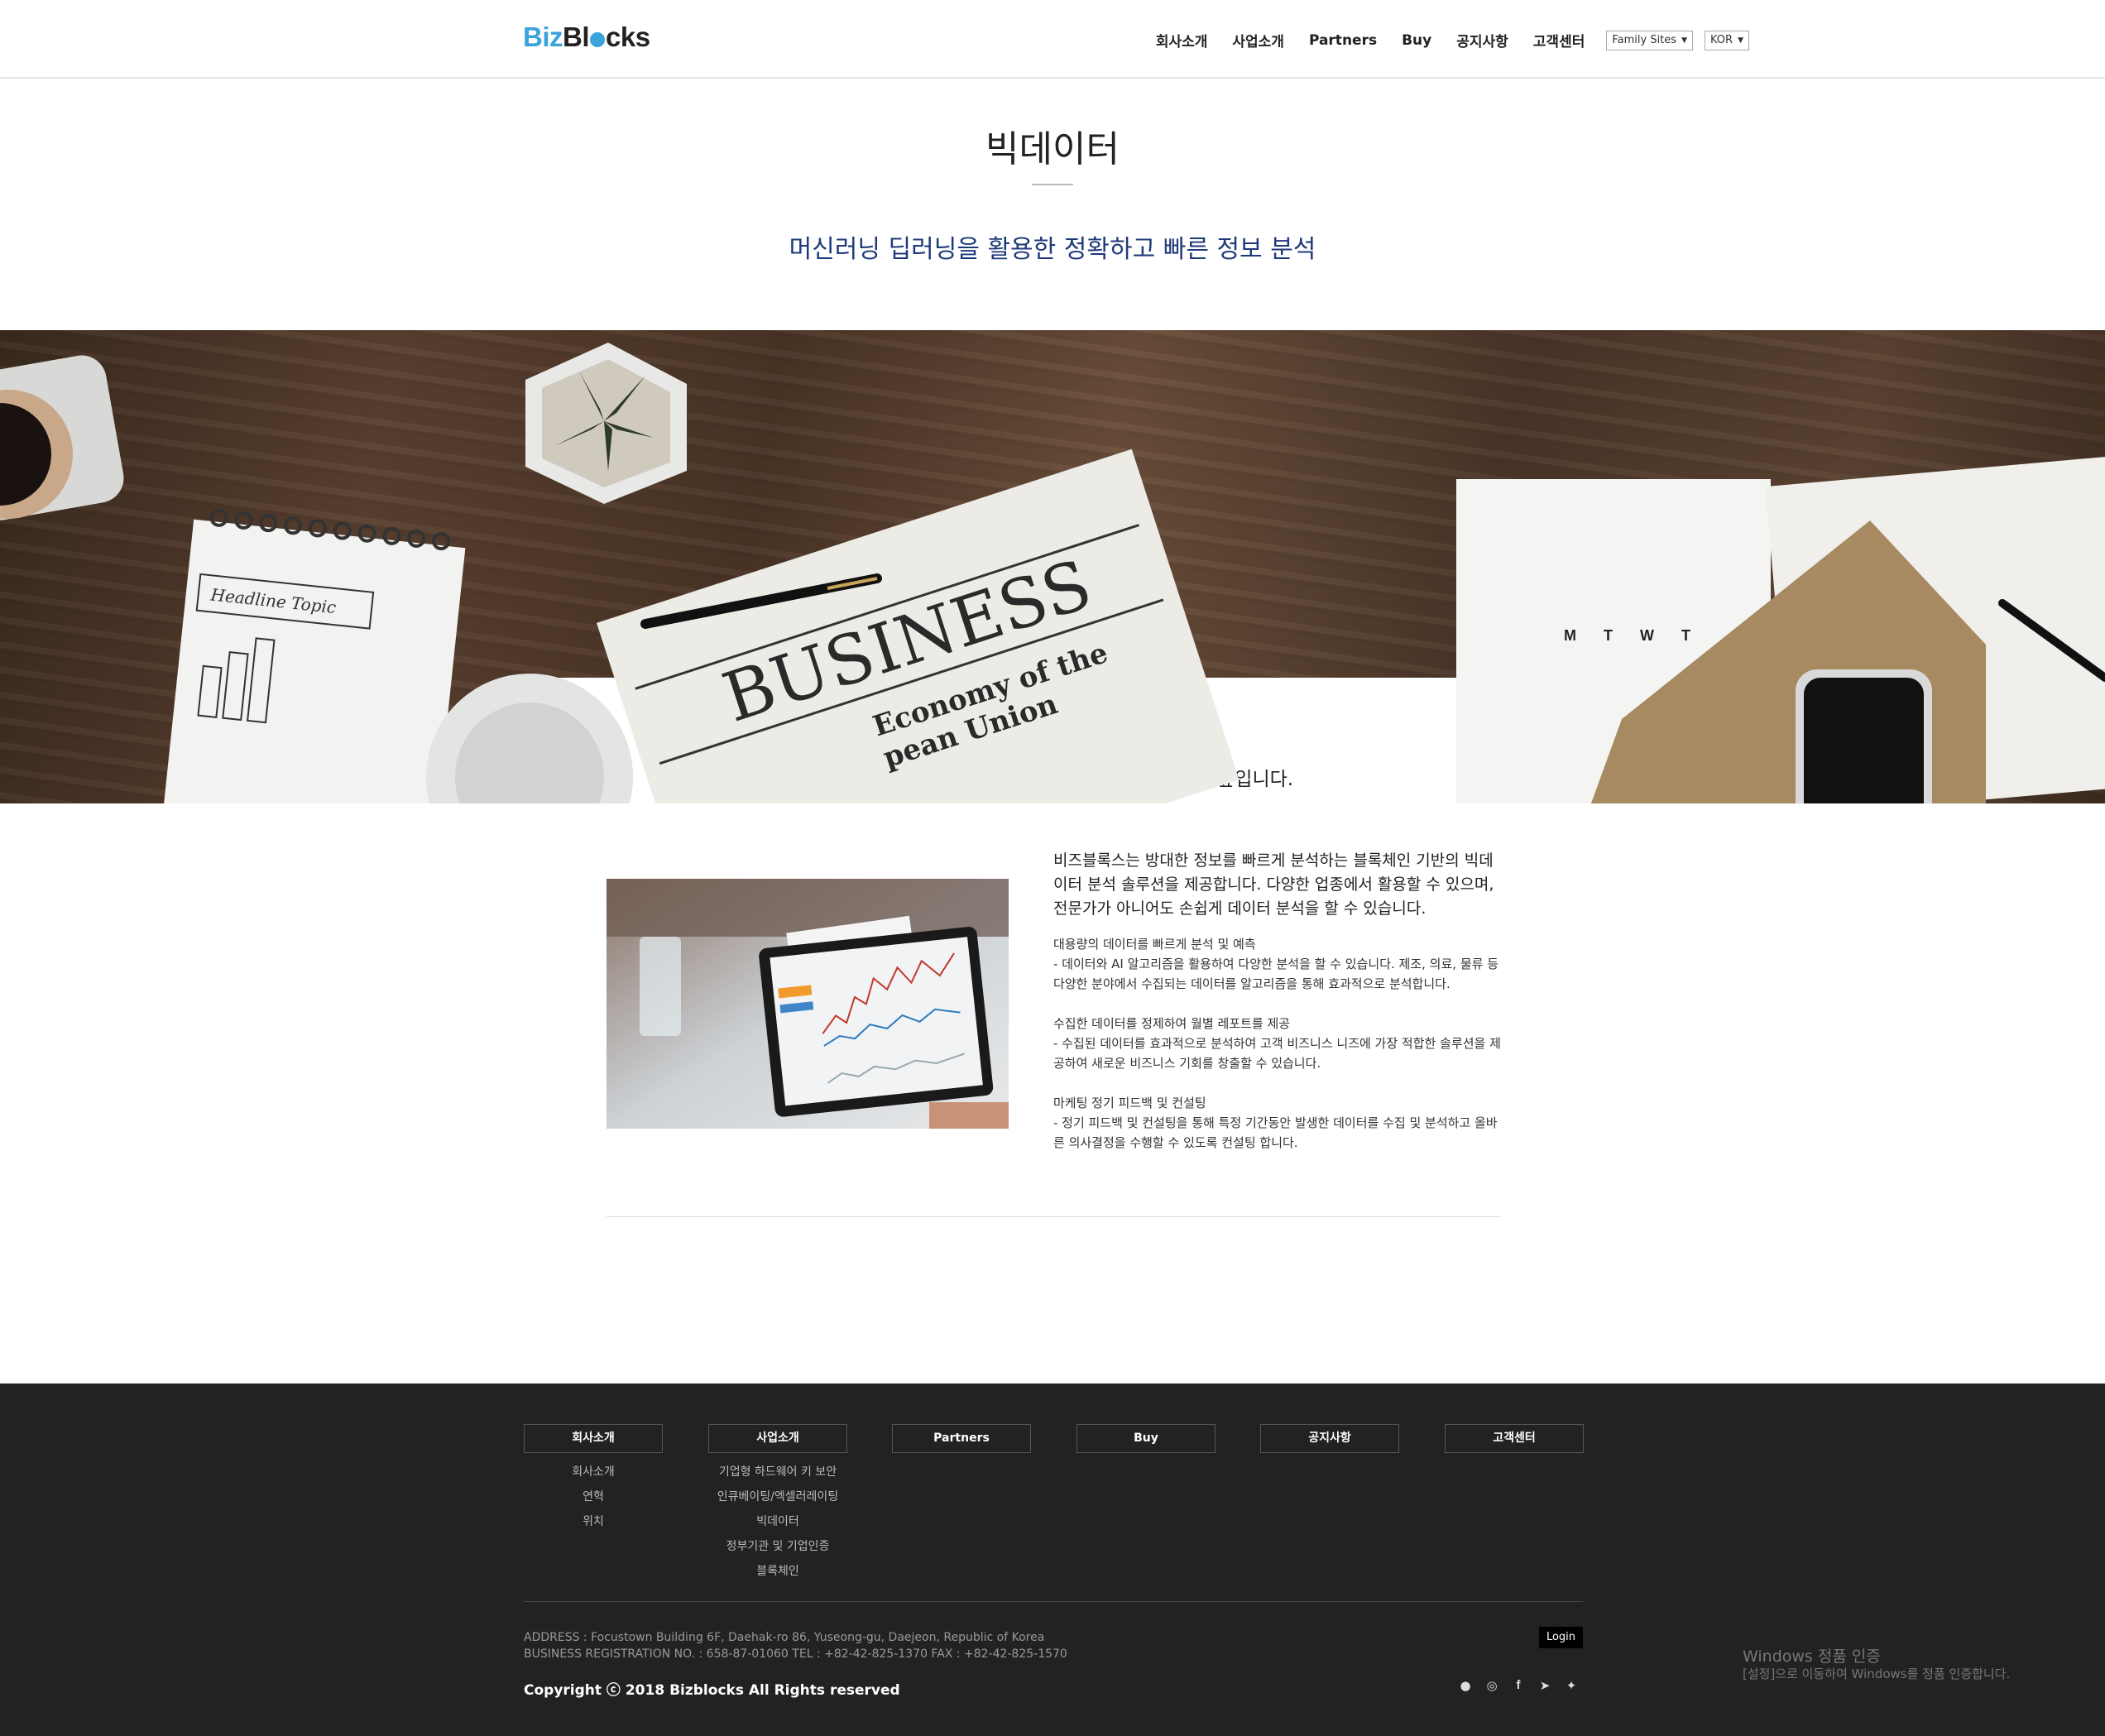  What do you see at coordinates (919, 625) in the screenshot?
I see `newspaper-image: BUSINESS Economy of the pean Union` at bounding box center [919, 625].